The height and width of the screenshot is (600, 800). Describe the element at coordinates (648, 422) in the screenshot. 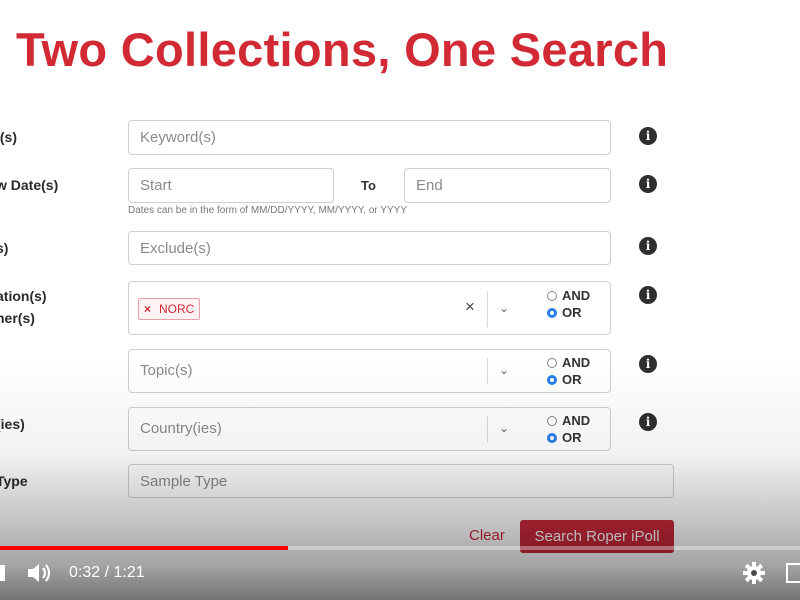

I see `countries-info-icon: i` at that location.